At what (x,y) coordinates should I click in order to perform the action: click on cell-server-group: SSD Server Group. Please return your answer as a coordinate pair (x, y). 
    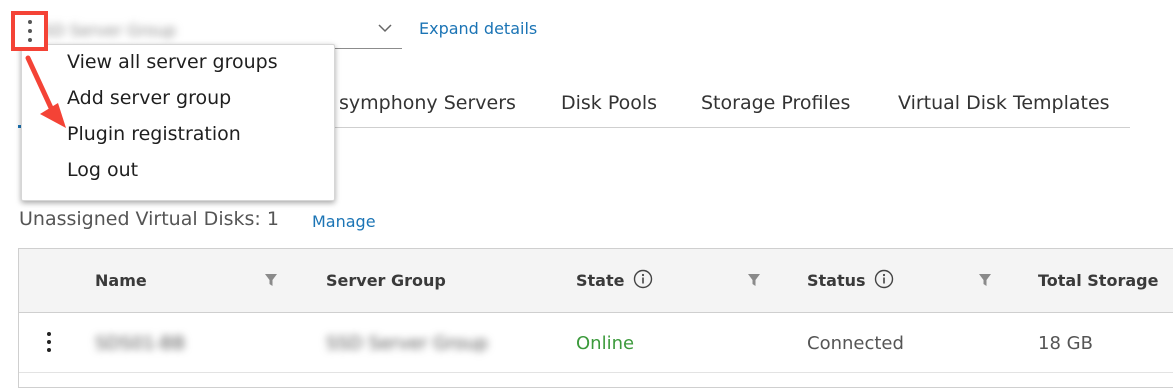
    Looking at the image, I should click on (407, 343).